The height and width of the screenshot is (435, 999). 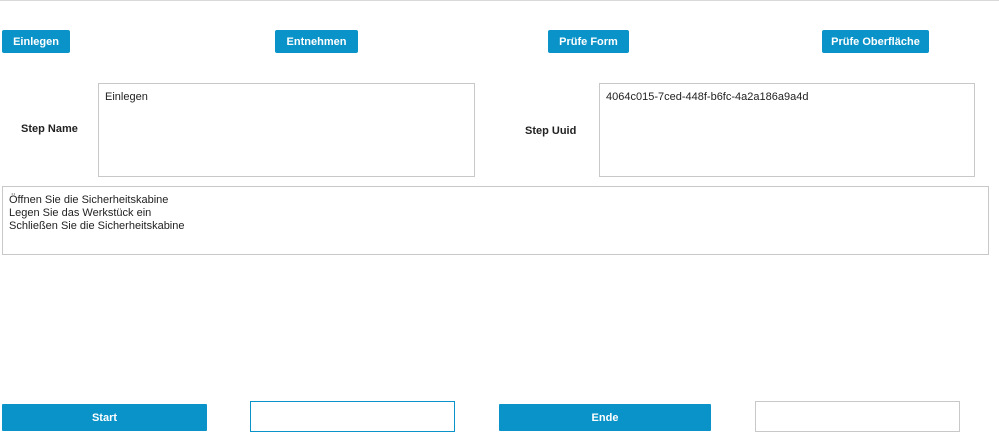 What do you see at coordinates (89, 200) in the screenshot?
I see `instruction-line: Öffnen Sie die Sicherheitskabine` at bounding box center [89, 200].